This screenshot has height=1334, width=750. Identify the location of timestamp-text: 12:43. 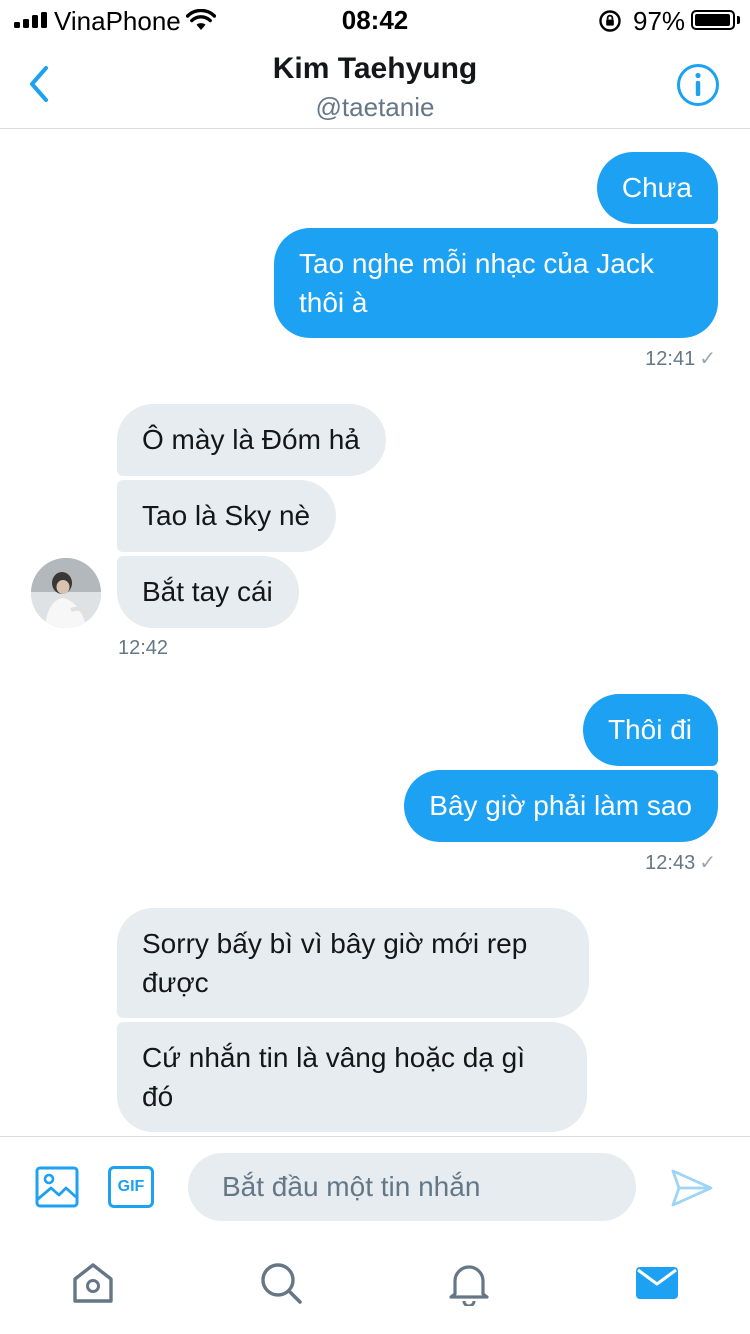
(670, 863).